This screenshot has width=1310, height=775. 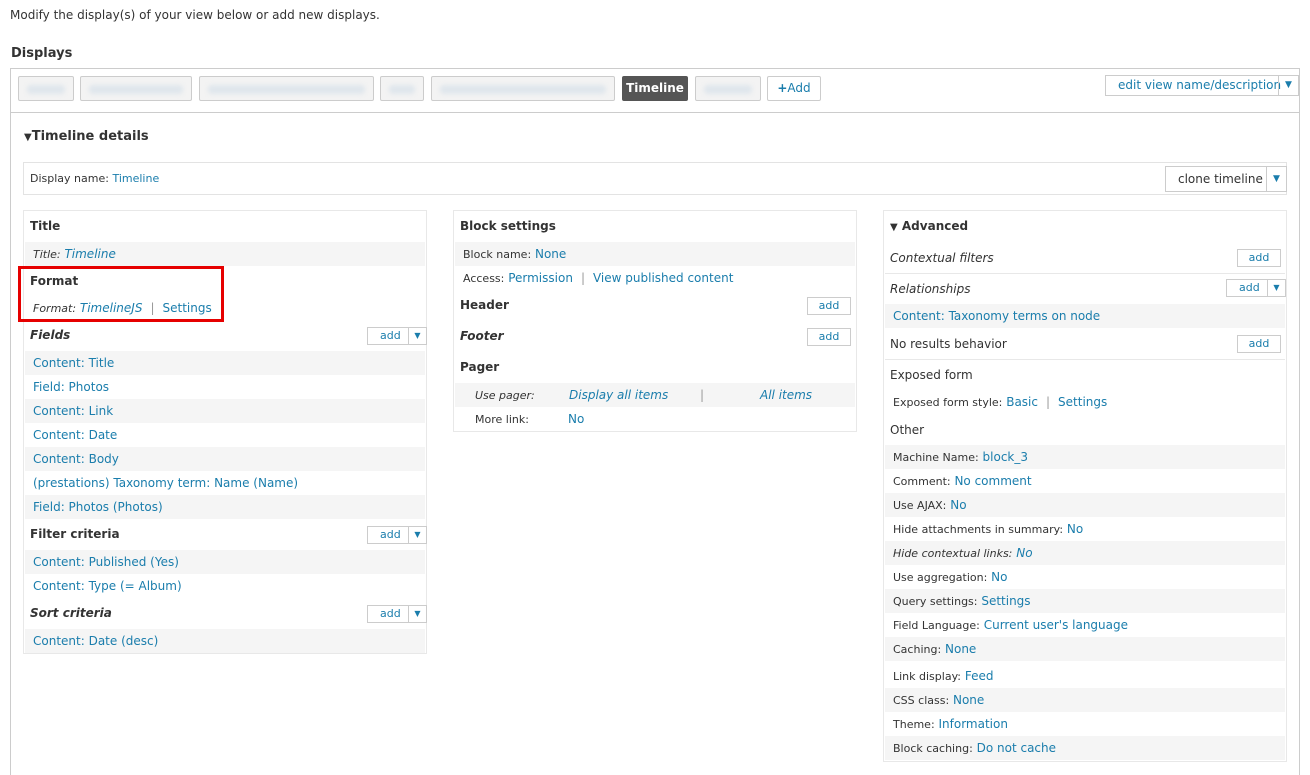 I want to click on advanced-label: Advanced, so click(x=935, y=226).